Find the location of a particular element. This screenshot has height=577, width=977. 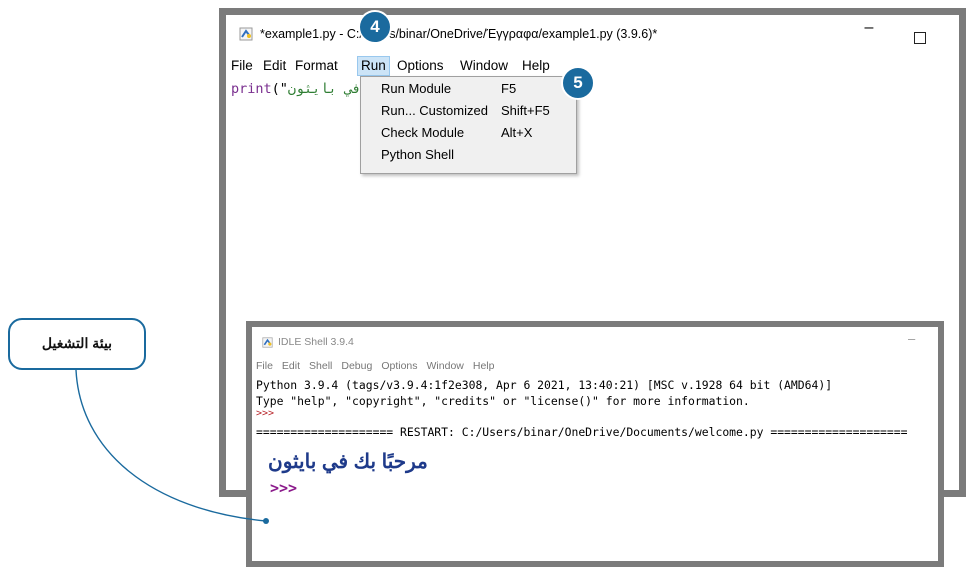

runtime-environment-callout: بيئة التشغيل is located at coordinates (77, 344).